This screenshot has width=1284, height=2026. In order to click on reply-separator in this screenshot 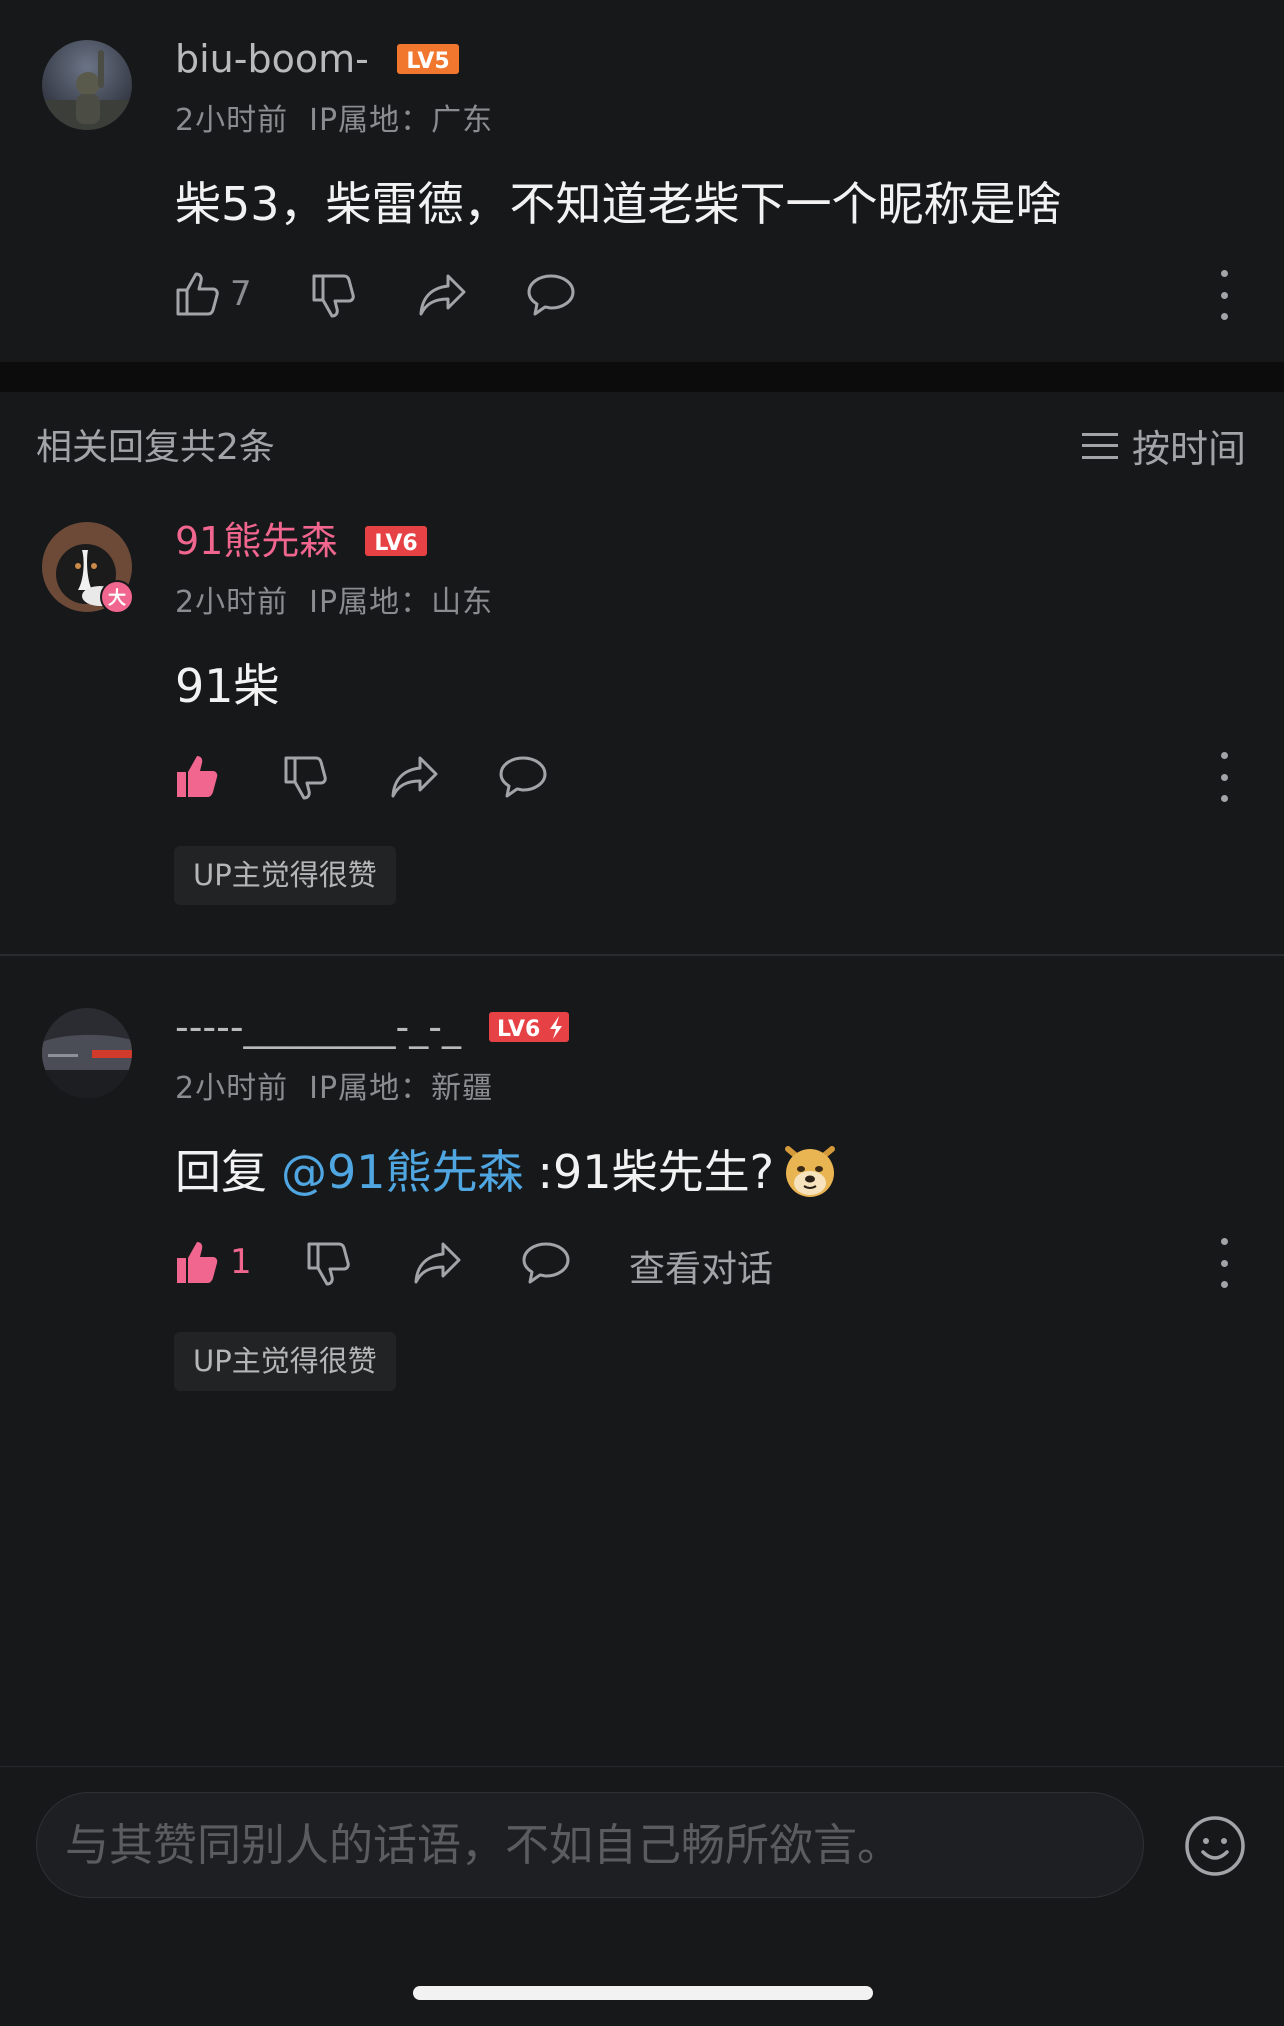, I will do `click(642, 955)`.